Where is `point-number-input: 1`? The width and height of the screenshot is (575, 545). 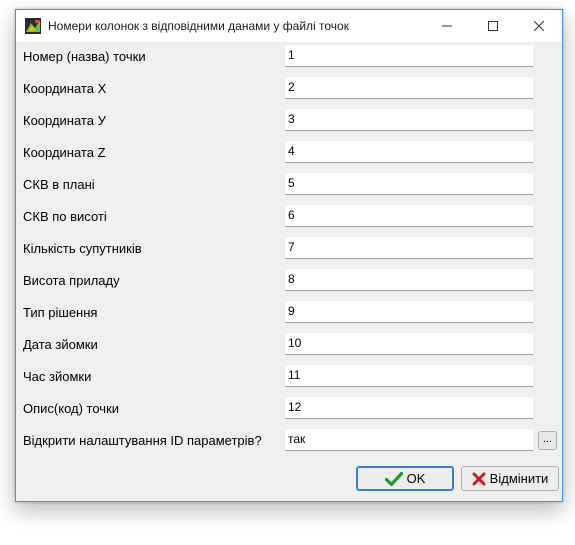
point-number-input: 1 is located at coordinates (409, 56).